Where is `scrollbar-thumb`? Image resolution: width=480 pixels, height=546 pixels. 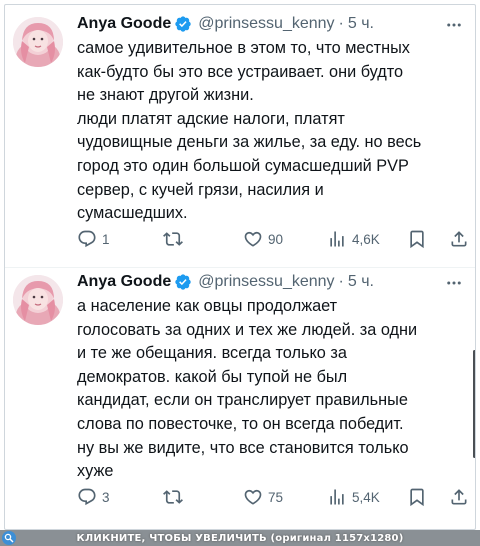
scrollbar-thumb is located at coordinates (474, 404).